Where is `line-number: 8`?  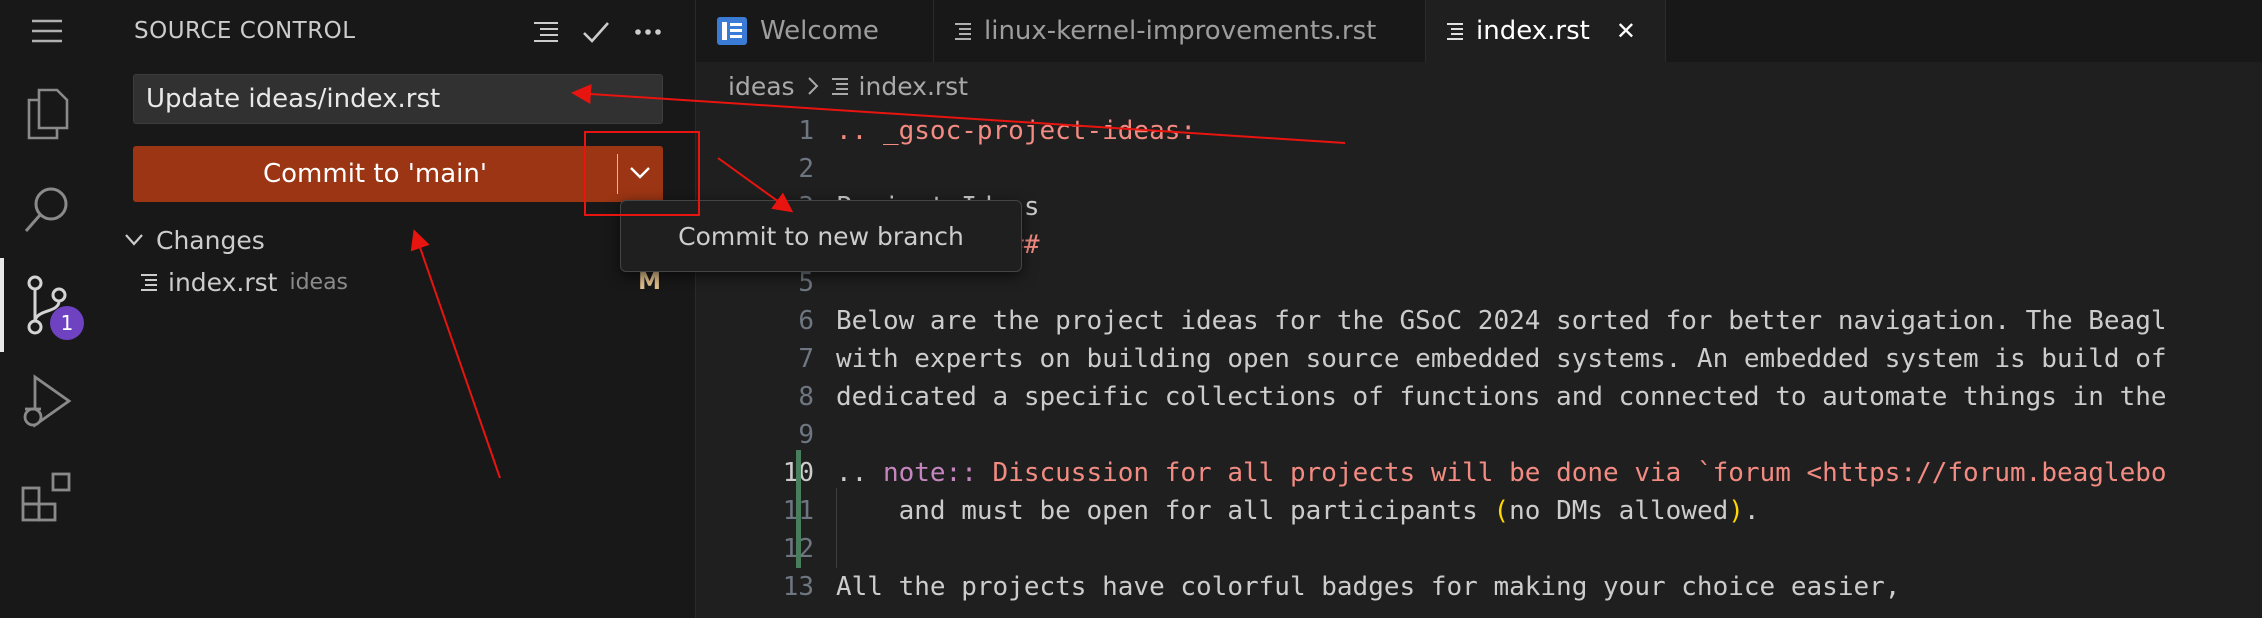 line-number: 8 is located at coordinates (806, 397).